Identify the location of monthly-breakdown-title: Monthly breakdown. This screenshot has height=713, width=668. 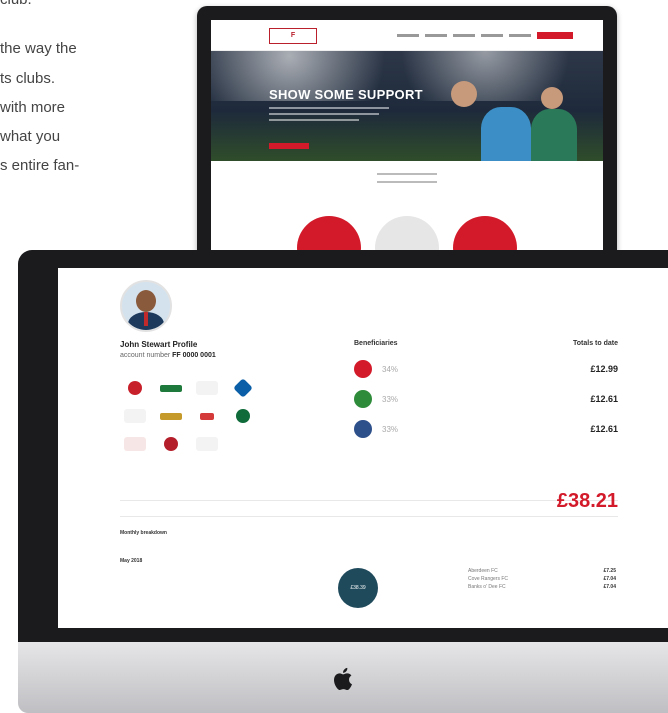
(143, 533).